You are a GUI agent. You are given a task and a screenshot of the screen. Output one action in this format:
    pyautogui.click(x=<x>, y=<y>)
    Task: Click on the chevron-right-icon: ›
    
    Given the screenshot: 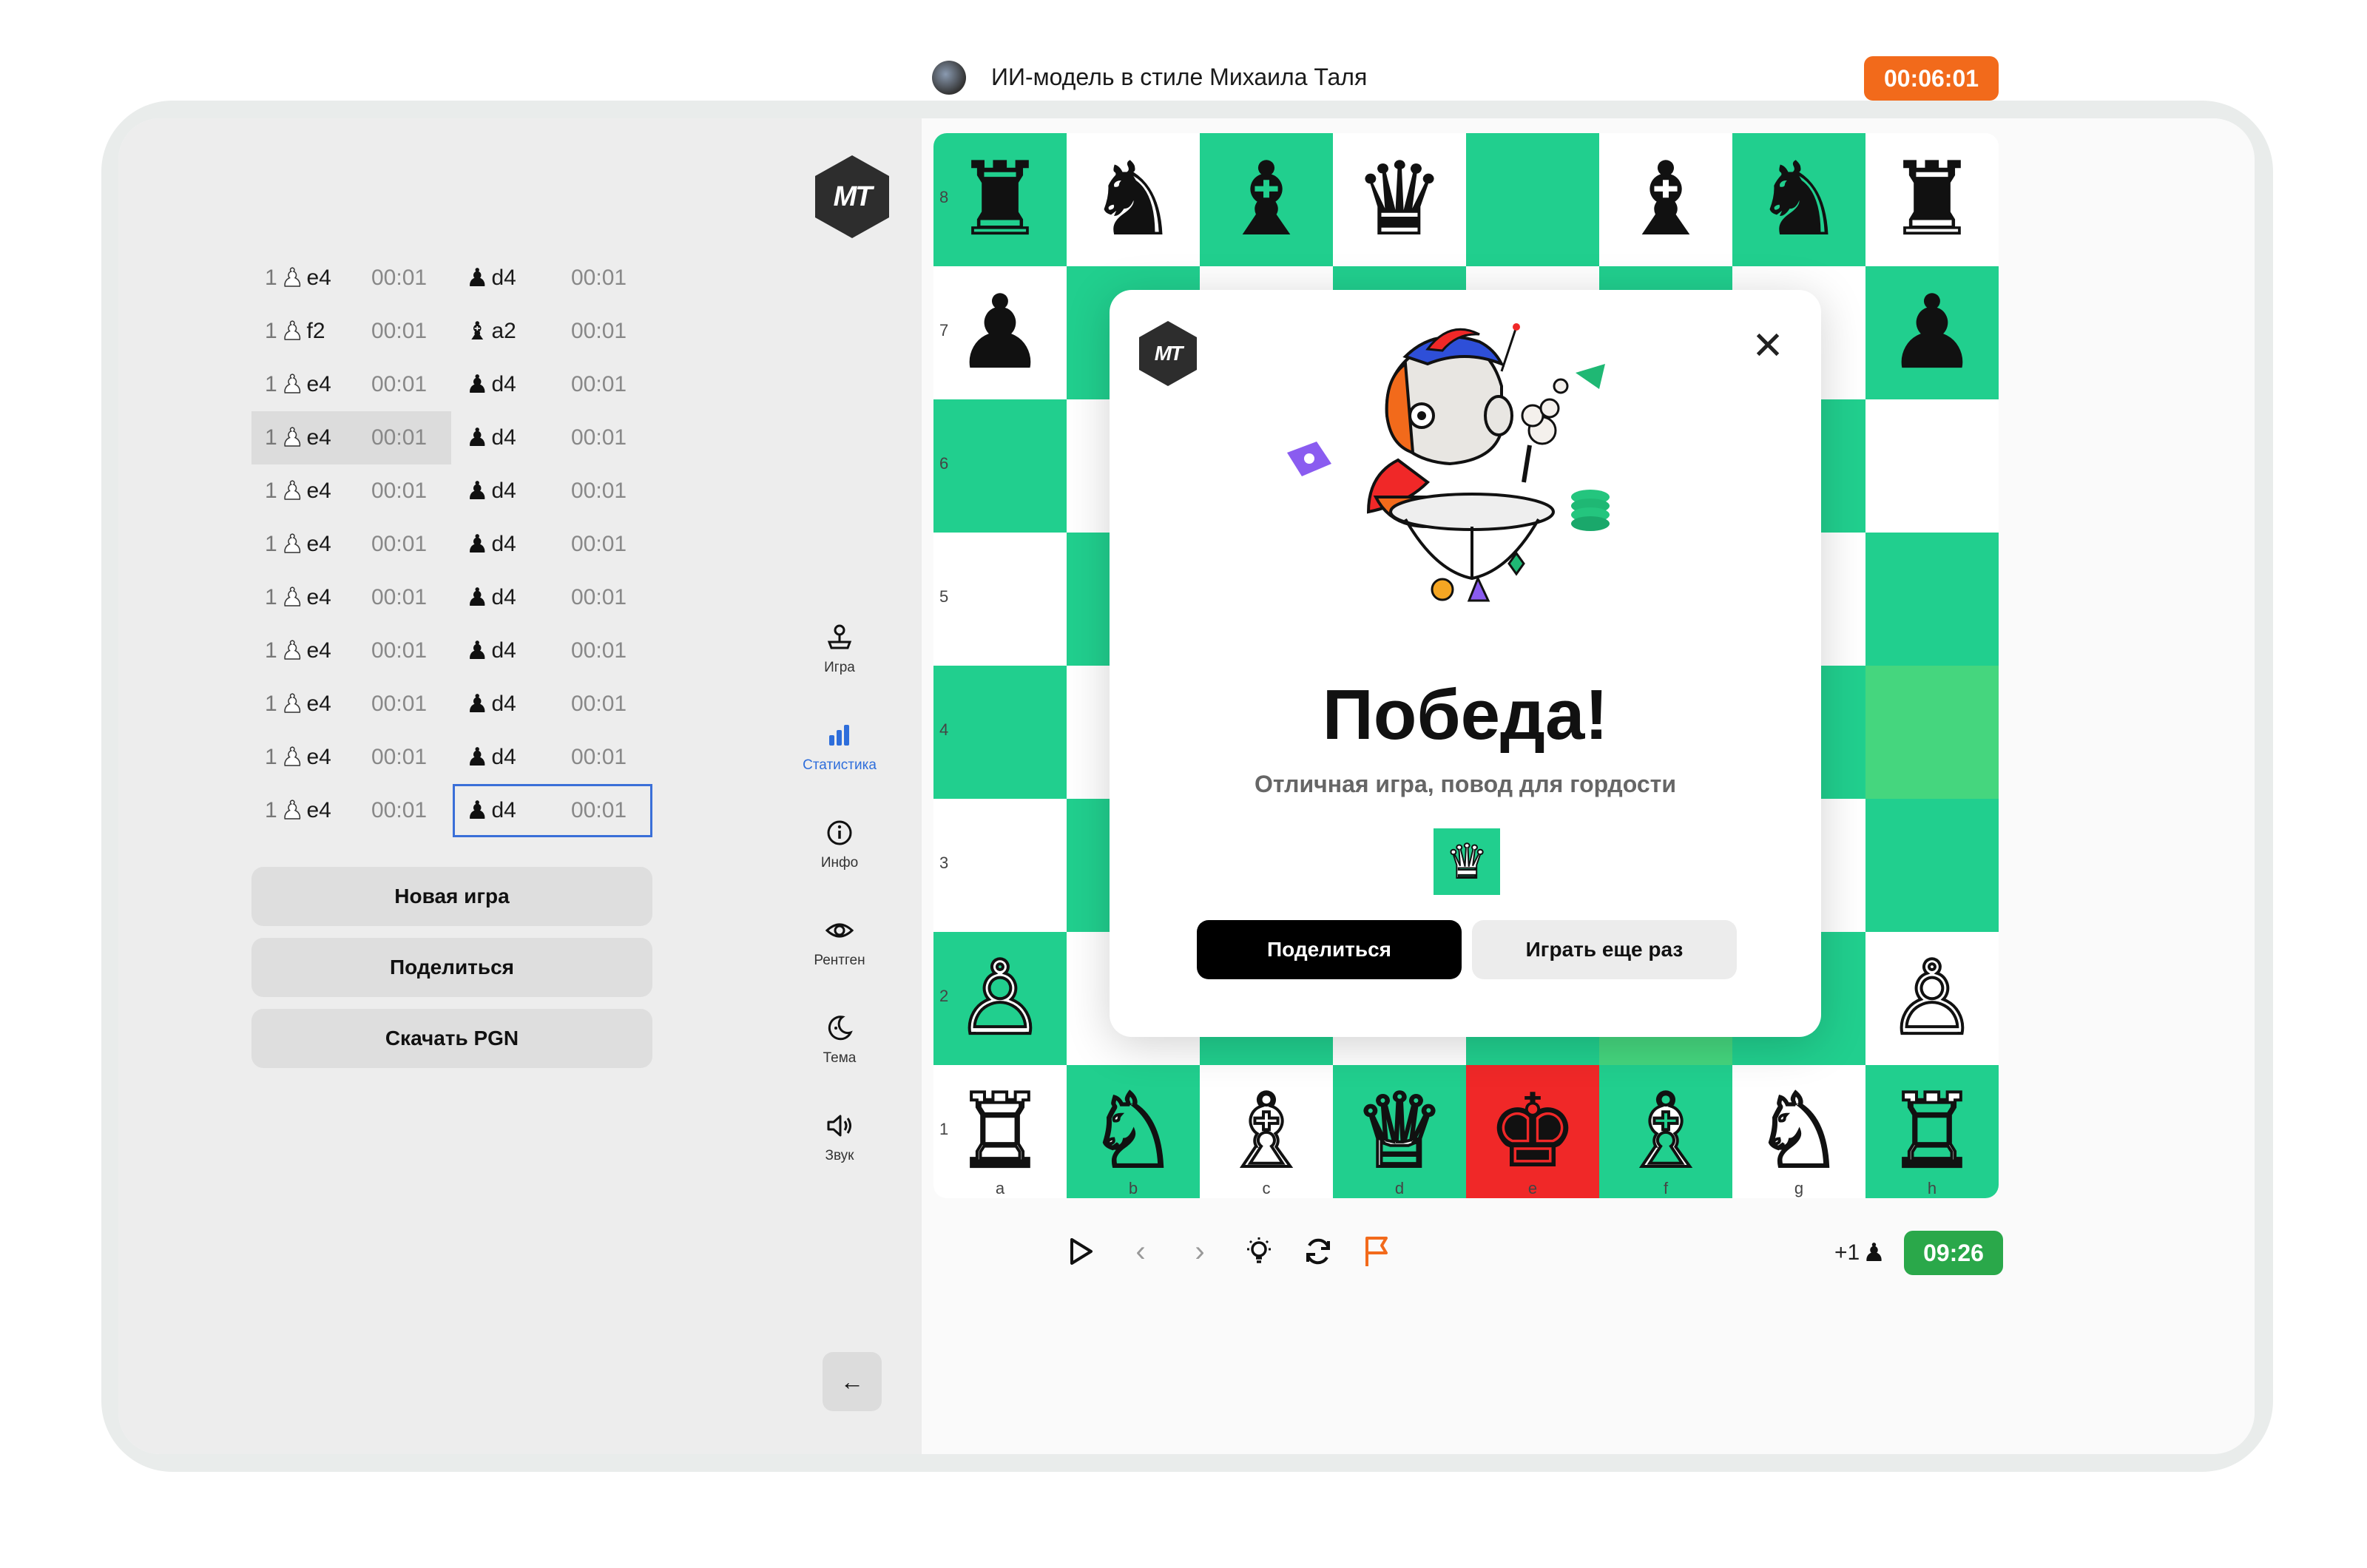 What is the action you would take?
    pyautogui.click(x=1200, y=1251)
    